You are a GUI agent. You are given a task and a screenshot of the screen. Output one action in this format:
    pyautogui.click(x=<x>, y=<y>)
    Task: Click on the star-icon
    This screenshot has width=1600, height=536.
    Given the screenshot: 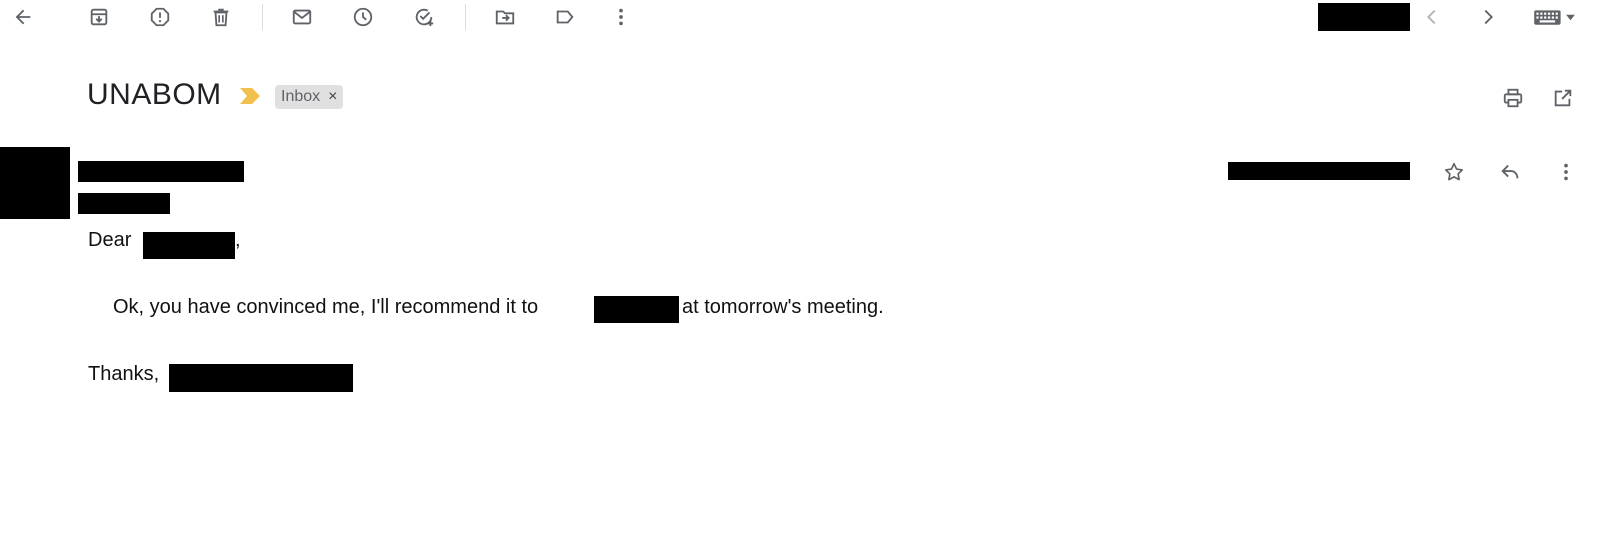 What is the action you would take?
    pyautogui.click(x=1454, y=172)
    